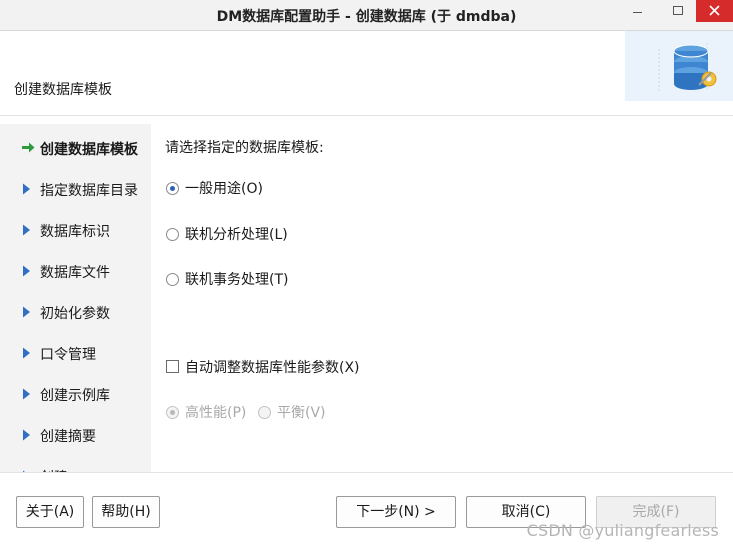  I want to click on nav-step-db-identity: 数据库标识, so click(75, 231).